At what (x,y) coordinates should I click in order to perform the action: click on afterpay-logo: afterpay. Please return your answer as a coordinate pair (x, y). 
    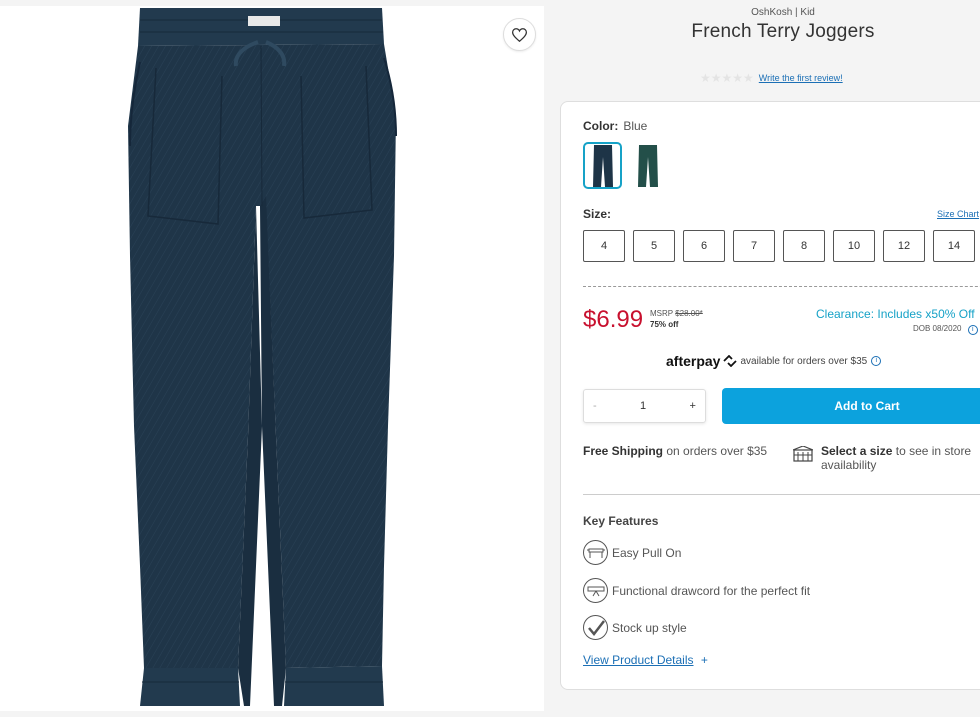
    Looking at the image, I should click on (693, 361).